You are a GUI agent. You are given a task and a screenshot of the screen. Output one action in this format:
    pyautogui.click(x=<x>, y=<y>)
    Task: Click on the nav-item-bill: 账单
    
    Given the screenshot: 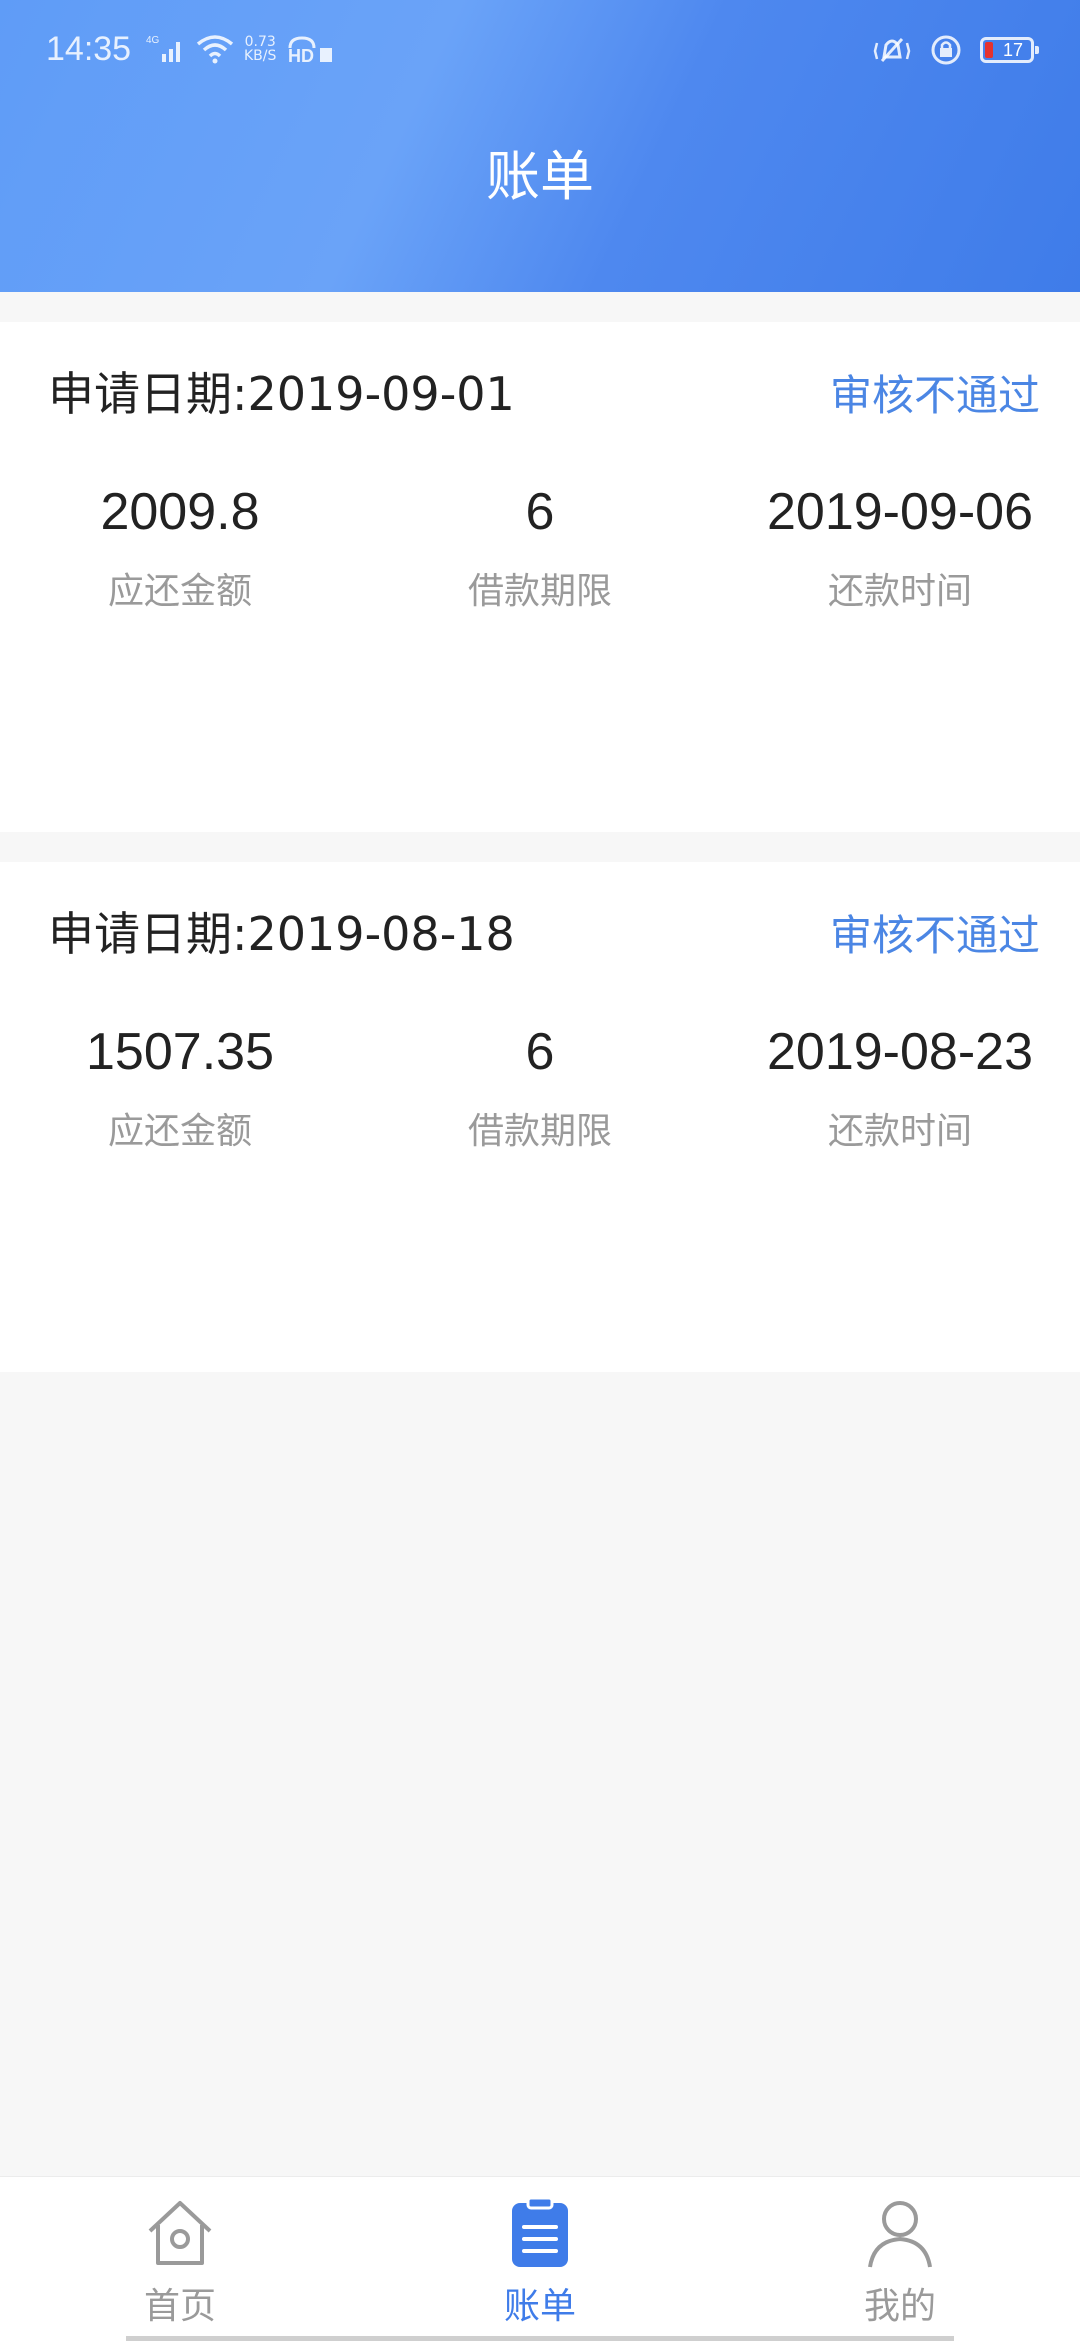 What is the action you would take?
    pyautogui.click(x=540, y=2262)
    